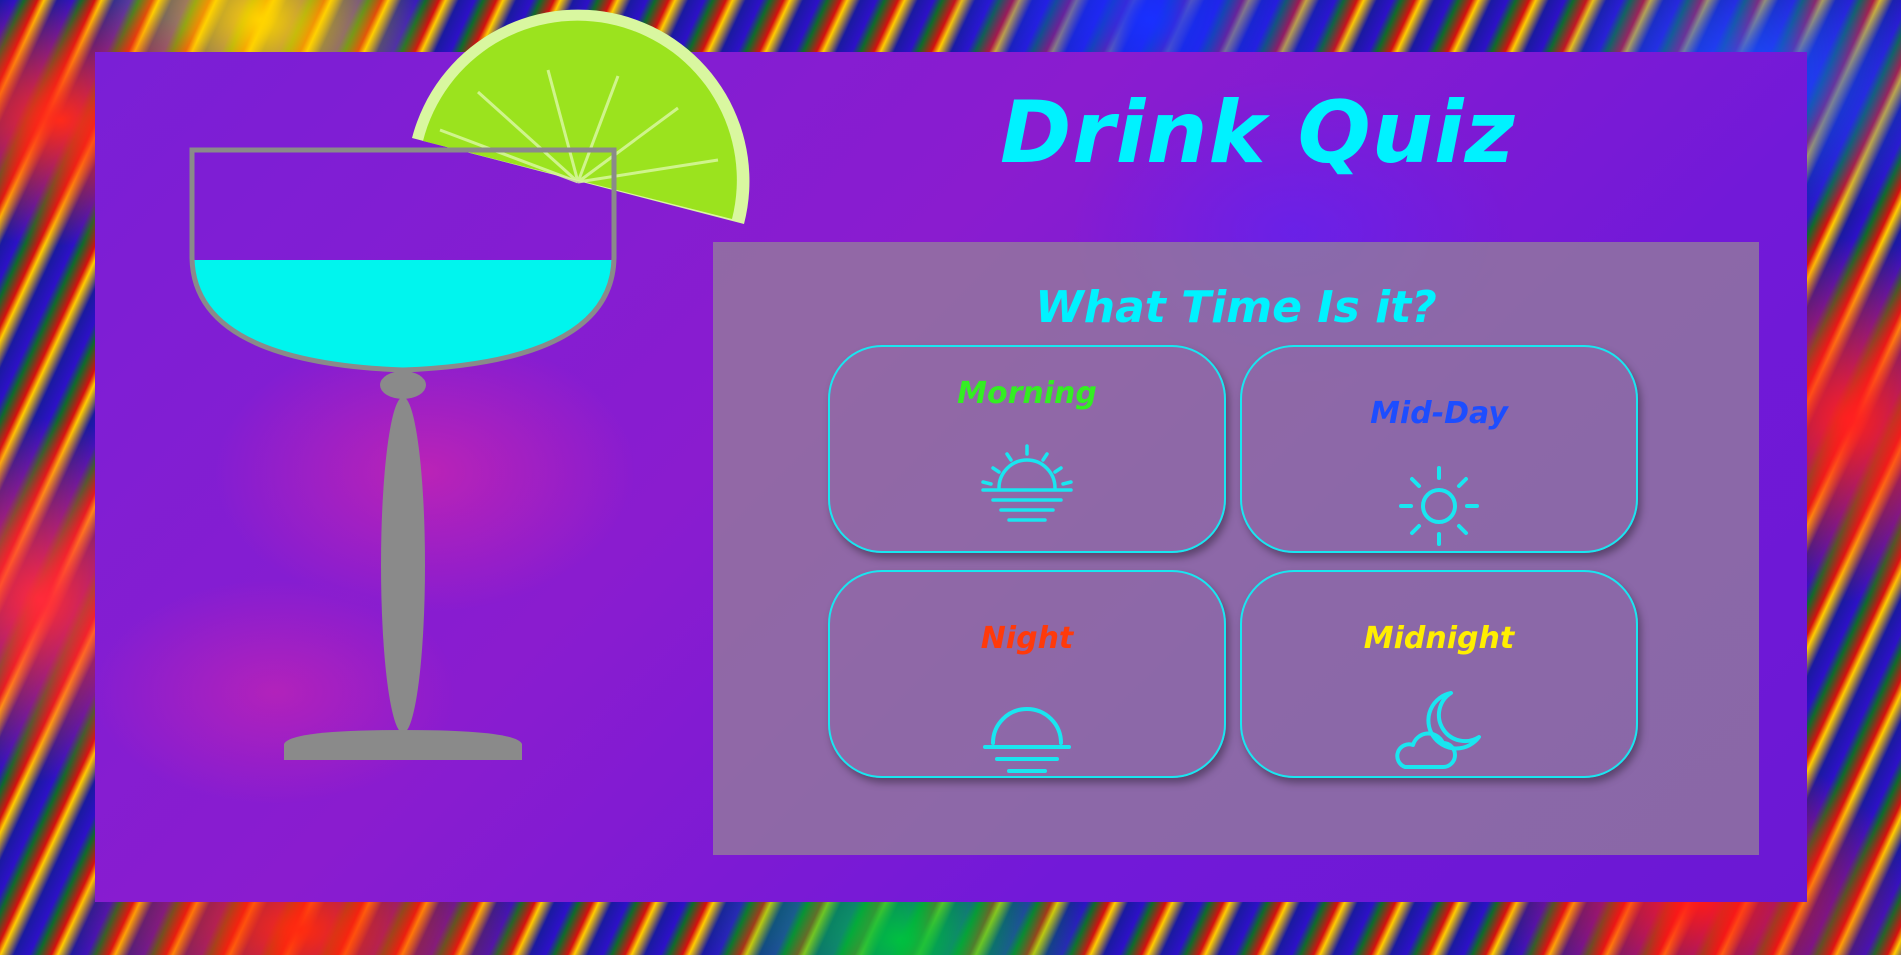 Image resolution: width=1901 pixels, height=955 pixels. Describe the element at coordinates (1027, 674) in the screenshot. I see `option-night: Night` at that location.